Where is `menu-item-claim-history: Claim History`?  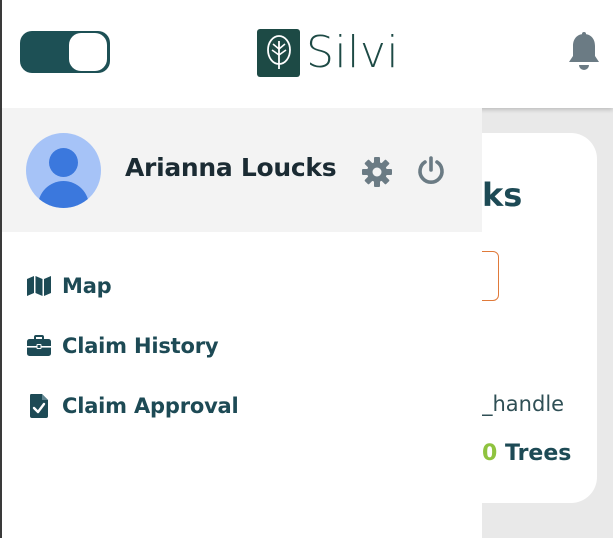 menu-item-claim-history: Claim History is located at coordinates (122, 346).